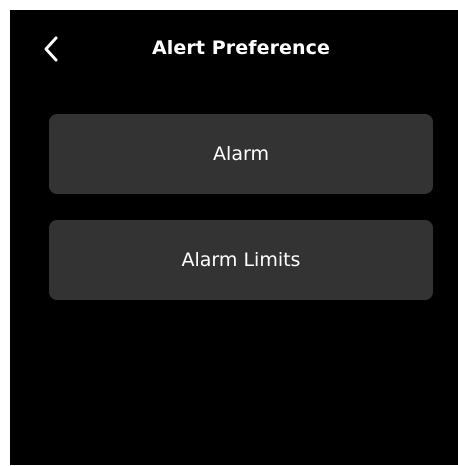 This screenshot has height=466, width=458. Describe the element at coordinates (241, 48) in the screenshot. I see `page-title: Alert Preference` at that location.